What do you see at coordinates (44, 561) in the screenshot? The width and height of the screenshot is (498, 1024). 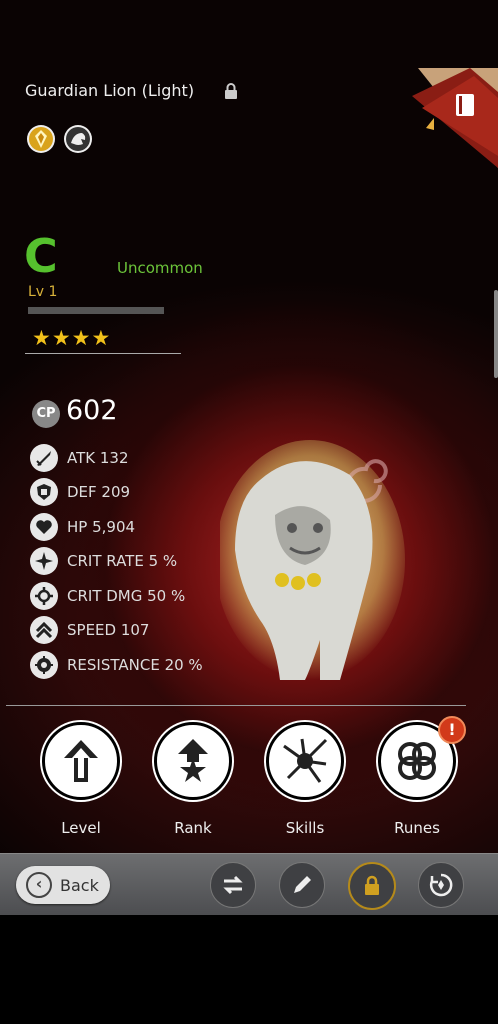 I see `crit-rate-icon` at bounding box center [44, 561].